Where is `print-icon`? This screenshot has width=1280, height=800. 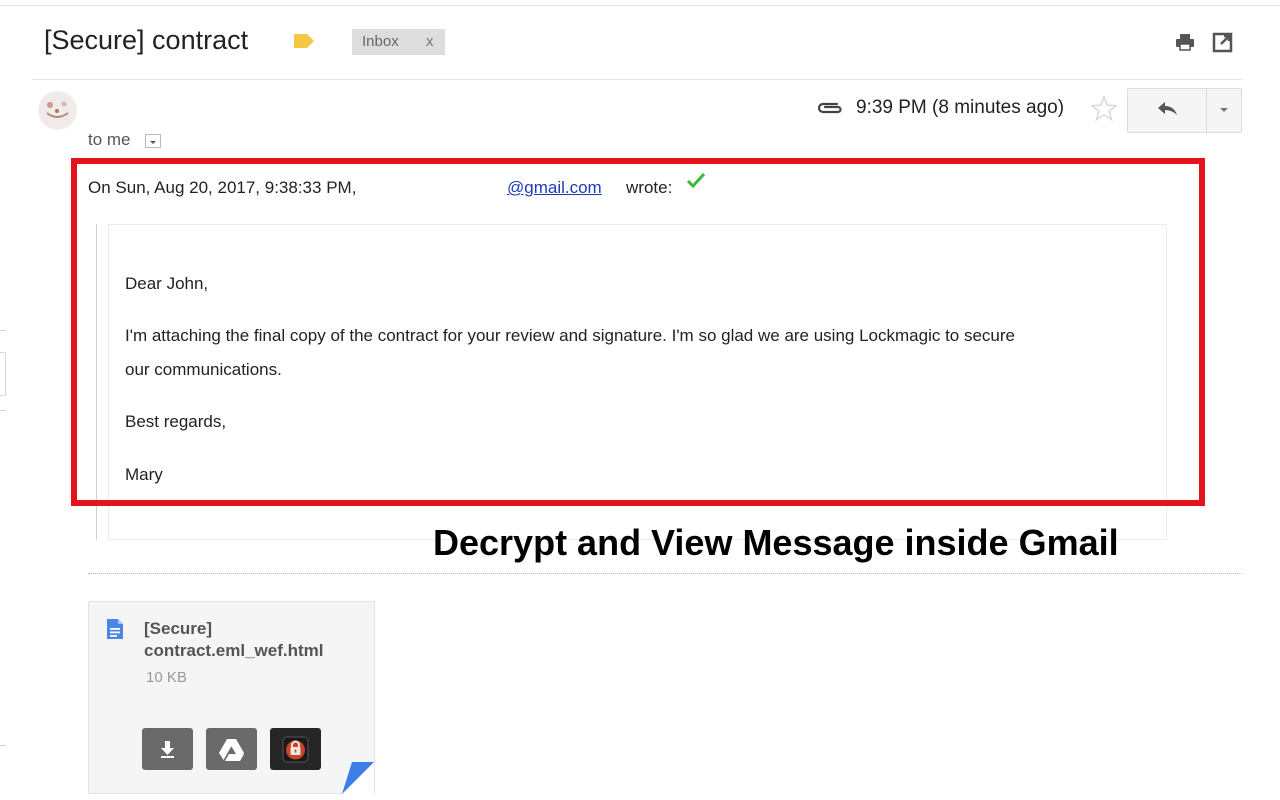 print-icon is located at coordinates (1185, 42).